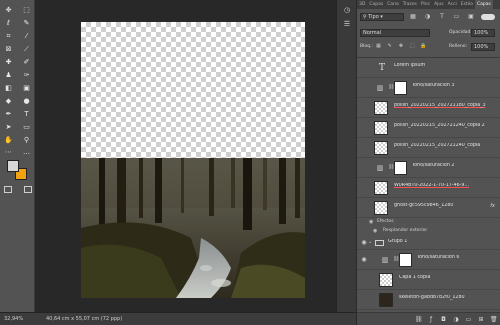  Describe the element at coordinates (8, 10) in the screenshot. I see `move-tool-icon: ✥` at that location.